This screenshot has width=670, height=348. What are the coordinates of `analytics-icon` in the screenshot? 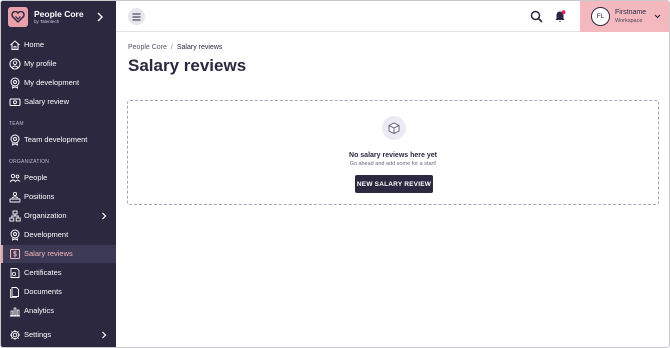 It's located at (15, 312).